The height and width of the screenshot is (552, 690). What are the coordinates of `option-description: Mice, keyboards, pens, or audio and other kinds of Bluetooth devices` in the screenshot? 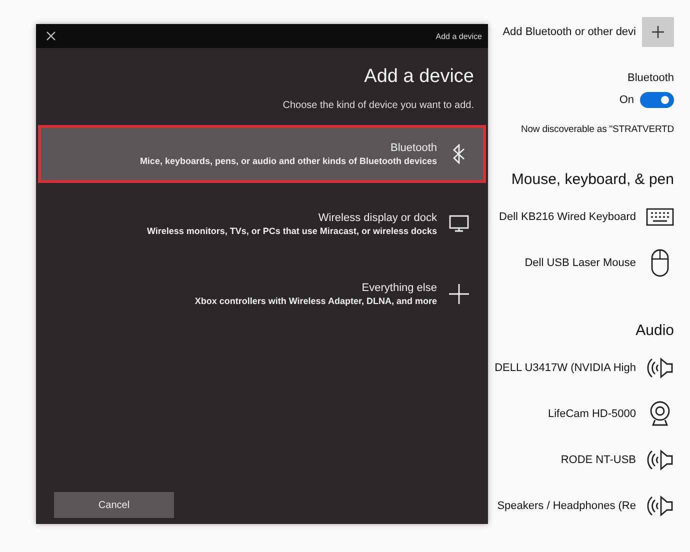 It's located at (288, 161).